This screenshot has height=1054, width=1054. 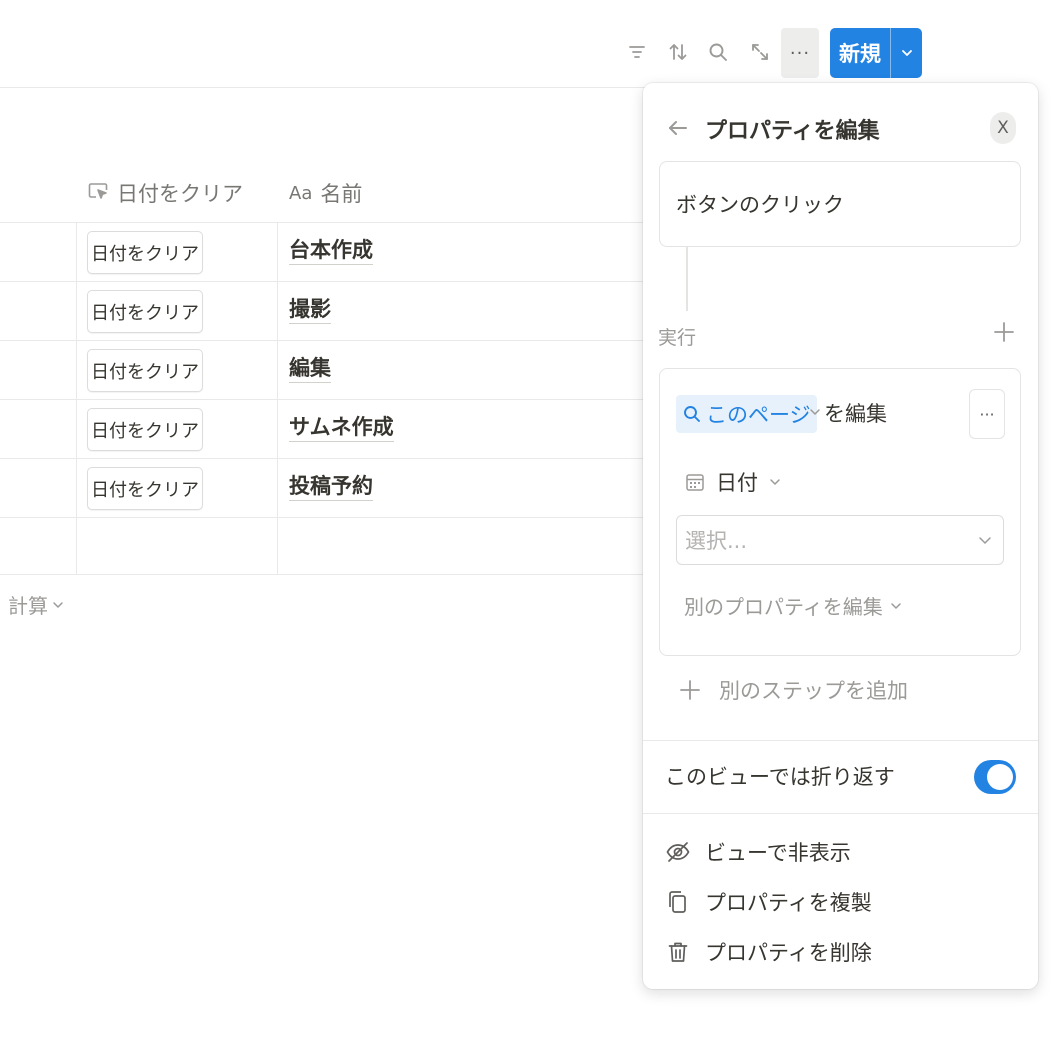 I want to click on action-verb: を編集, so click(x=855, y=414).